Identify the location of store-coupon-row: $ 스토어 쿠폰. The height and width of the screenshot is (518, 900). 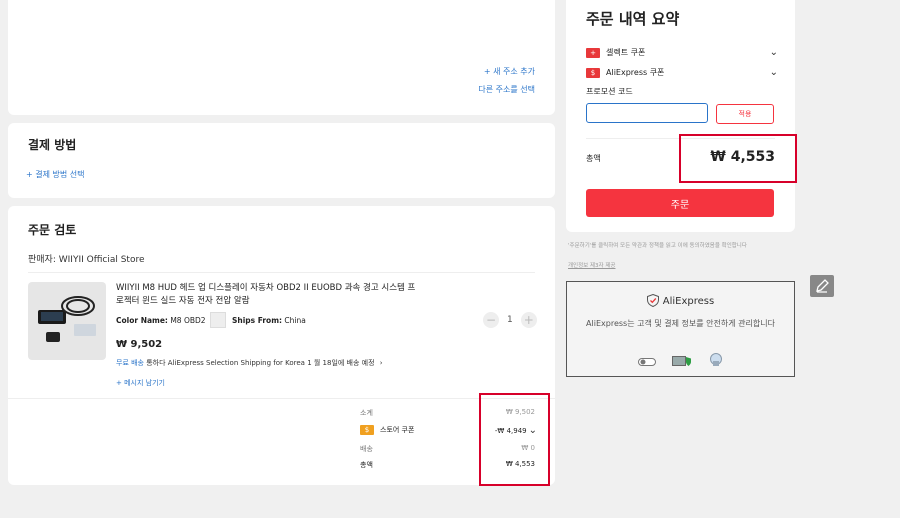
(387, 430).